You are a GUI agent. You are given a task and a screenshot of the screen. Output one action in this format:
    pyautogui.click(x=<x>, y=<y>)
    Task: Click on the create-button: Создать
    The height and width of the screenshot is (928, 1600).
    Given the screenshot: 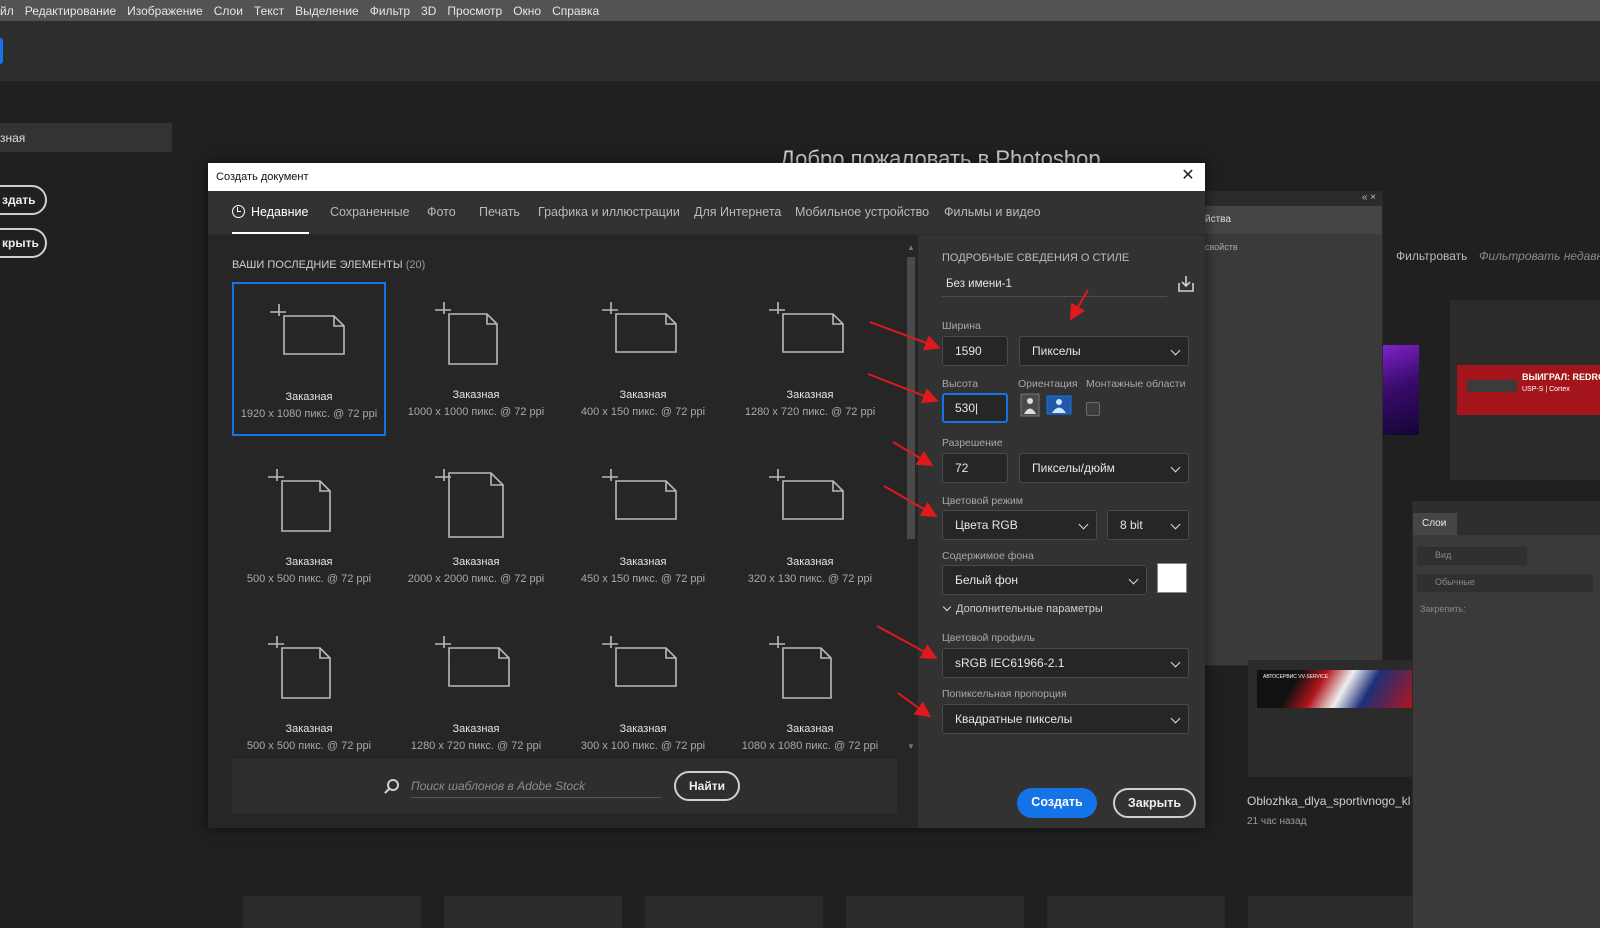 What is the action you would take?
    pyautogui.click(x=1057, y=803)
    